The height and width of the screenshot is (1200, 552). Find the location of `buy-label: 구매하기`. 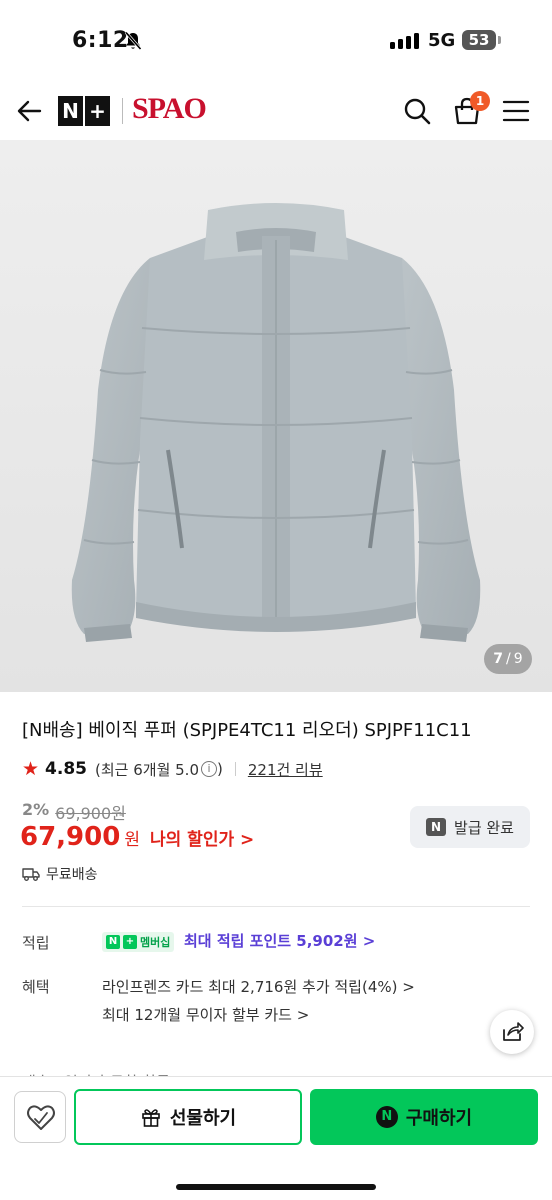

buy-label: 구매하기 is located at coordinates (439, 1118).